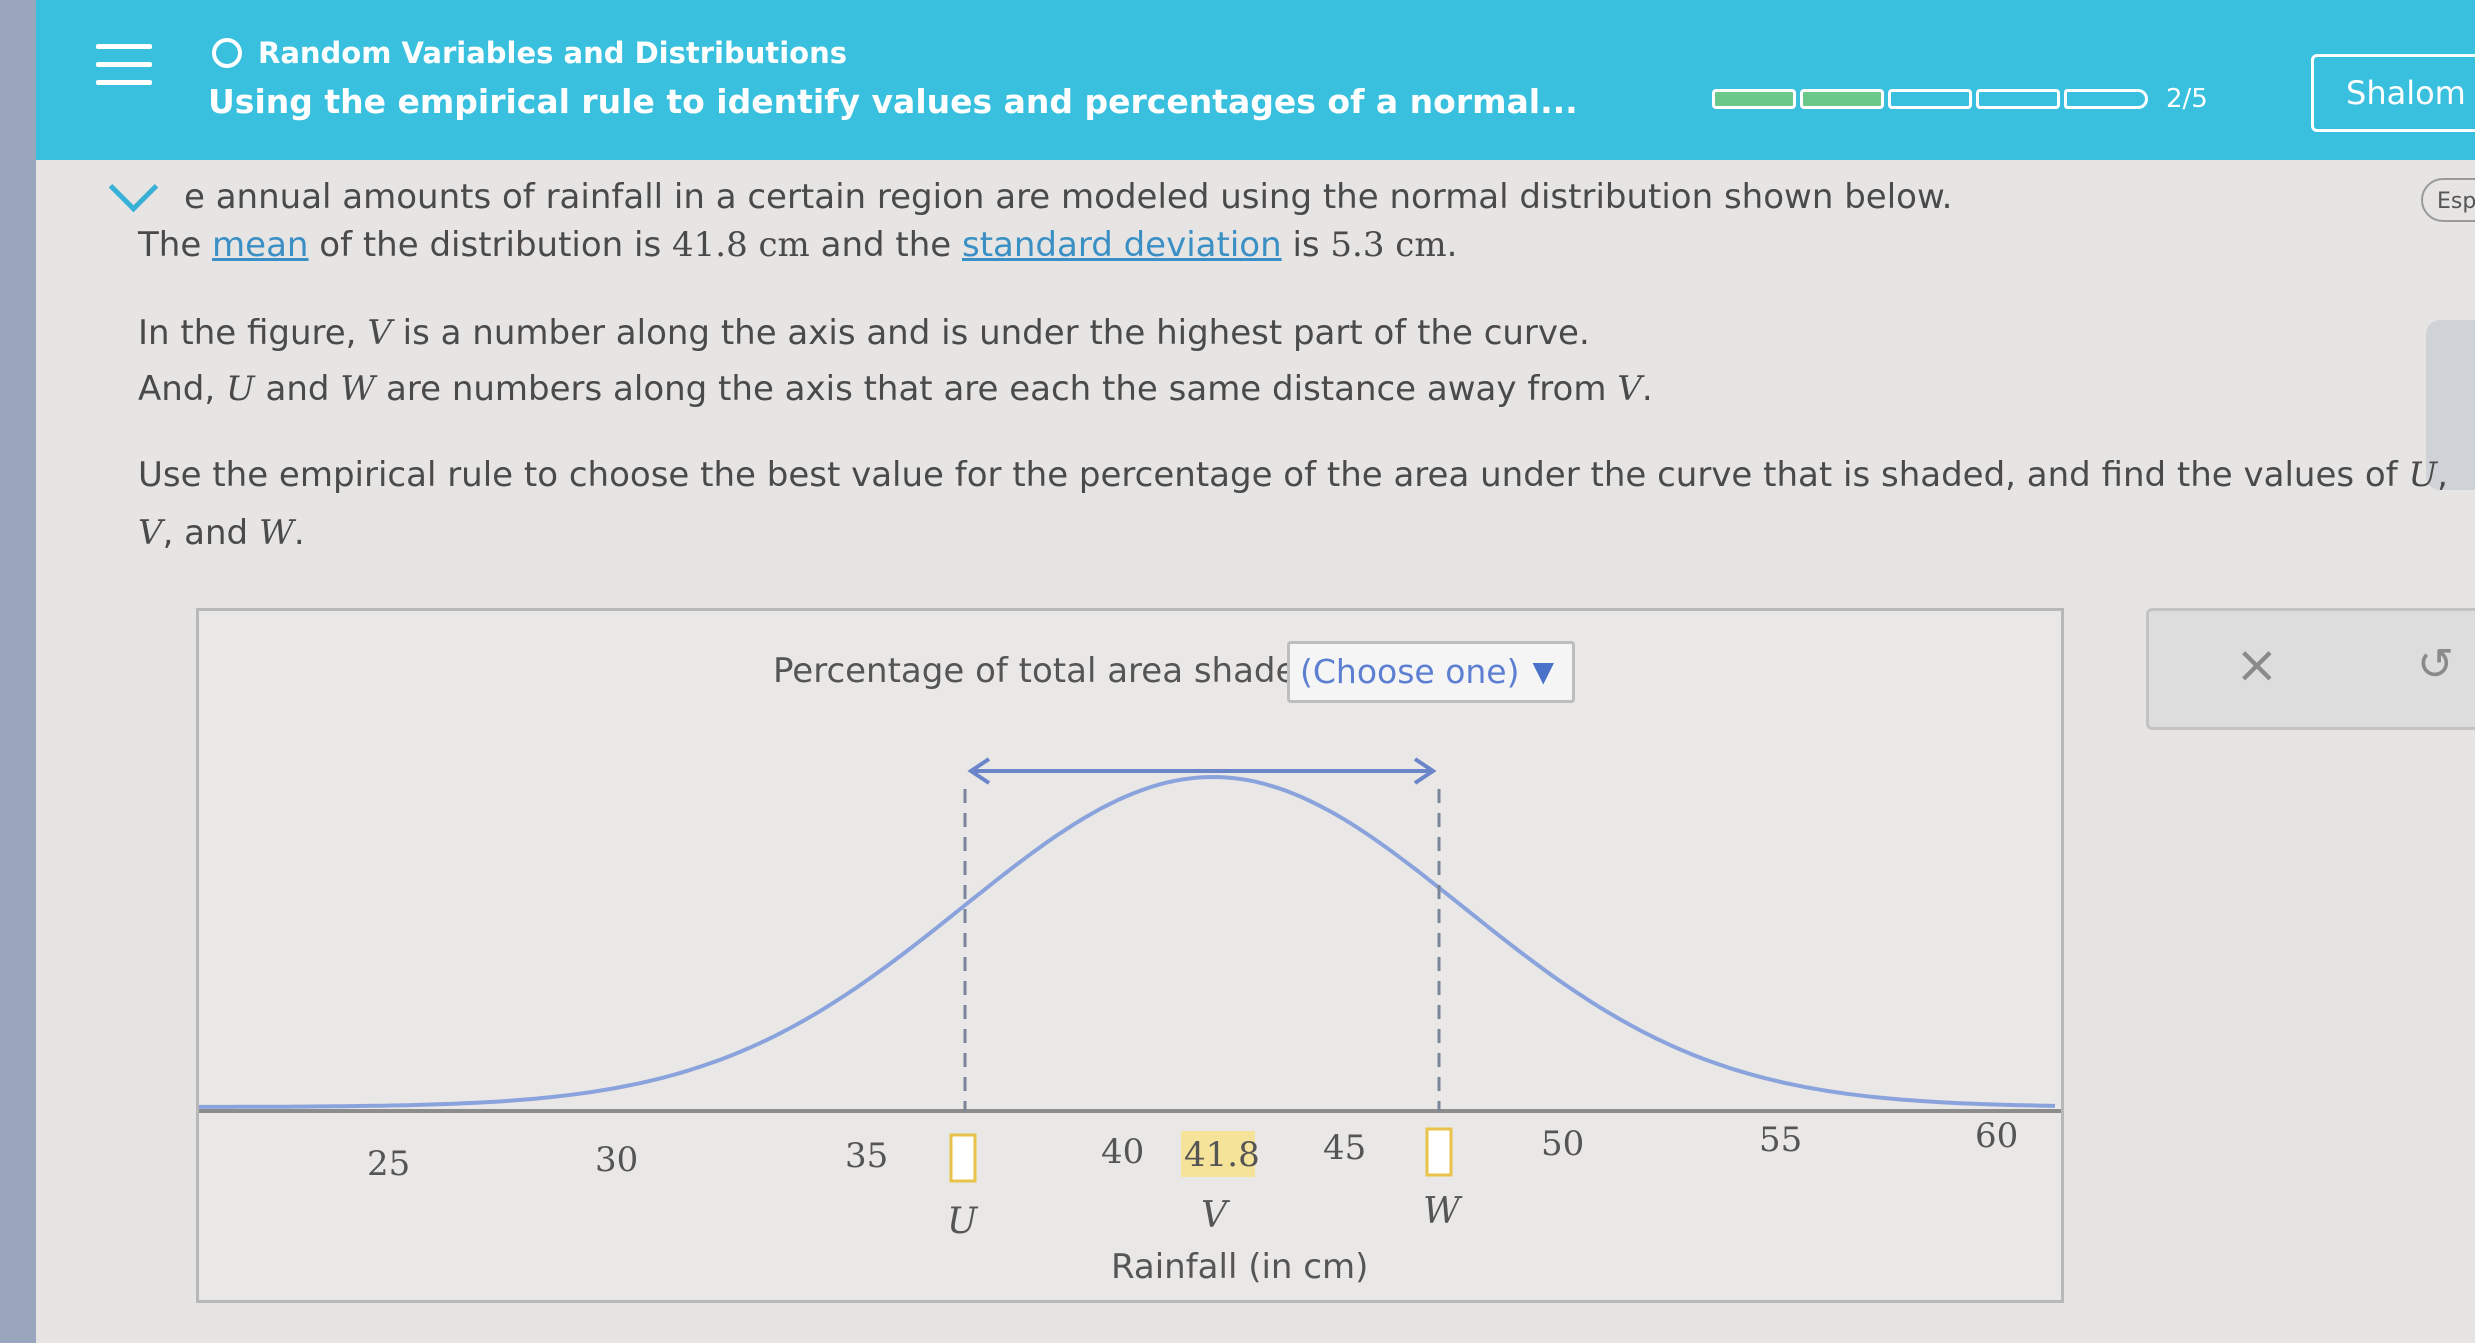 The image size is (2475, 1343). What do you see at coordinates (260, 245) in the screenshot?
I see `mean-link: mean` at bounding box center [260, 245].